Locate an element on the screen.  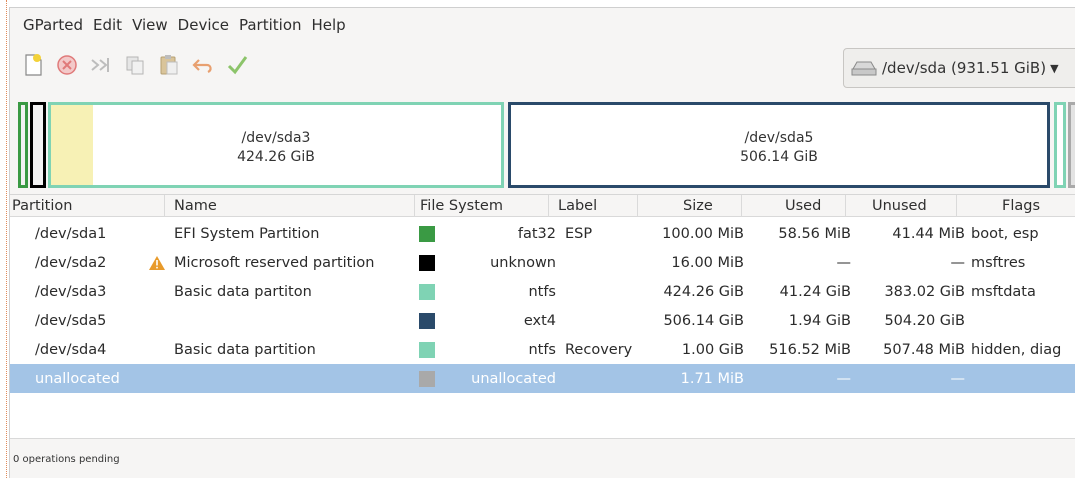
toolbar: /dev/sda (931.51 GiB) ▼ is located at coordinates (542, 70).